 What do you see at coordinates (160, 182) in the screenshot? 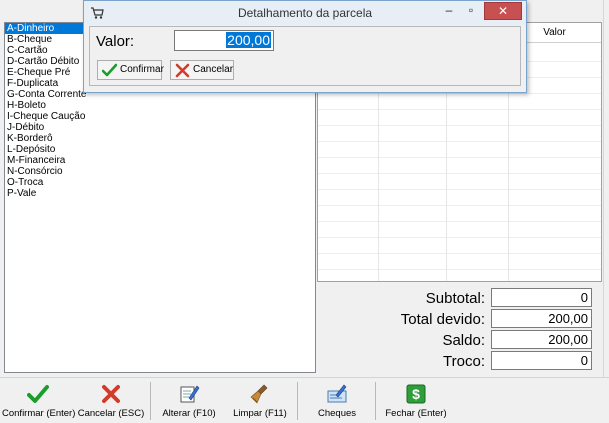
I see `payment-type-item: O-Troca` at bounding box center [160, 182].